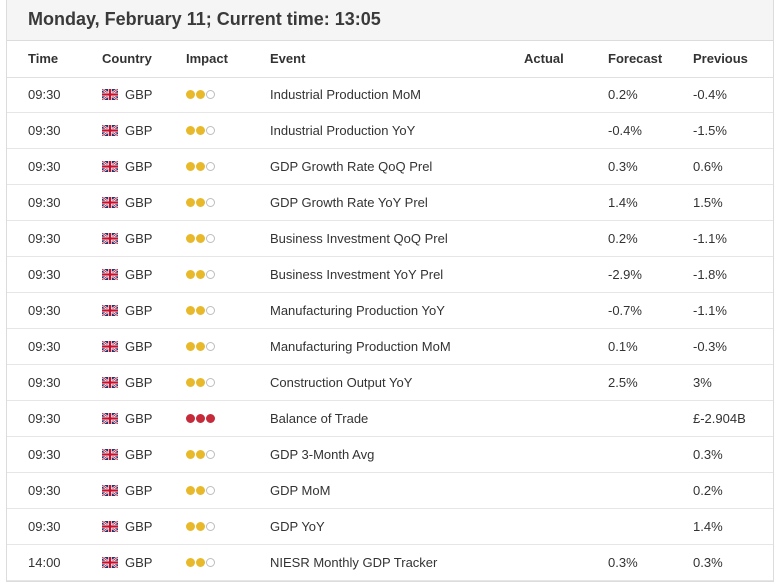  Describe the element at coordinates (544, 58) in the screenshot. I see `column-header-actual: Actual` at that location.